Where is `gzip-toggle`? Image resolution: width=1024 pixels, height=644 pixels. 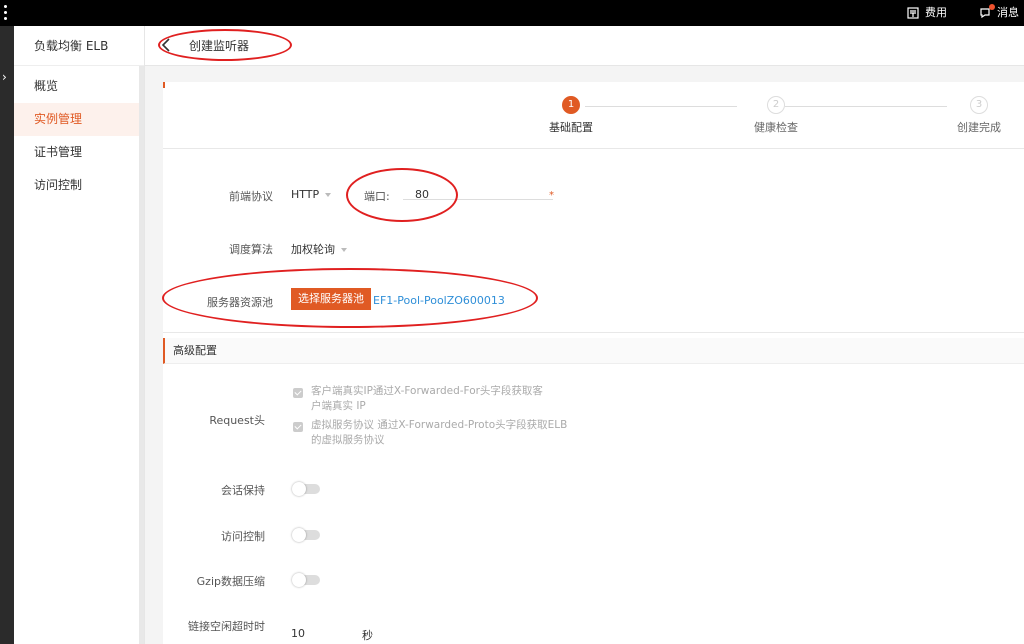
gzip-toggle is located at coordinates (306, 580).